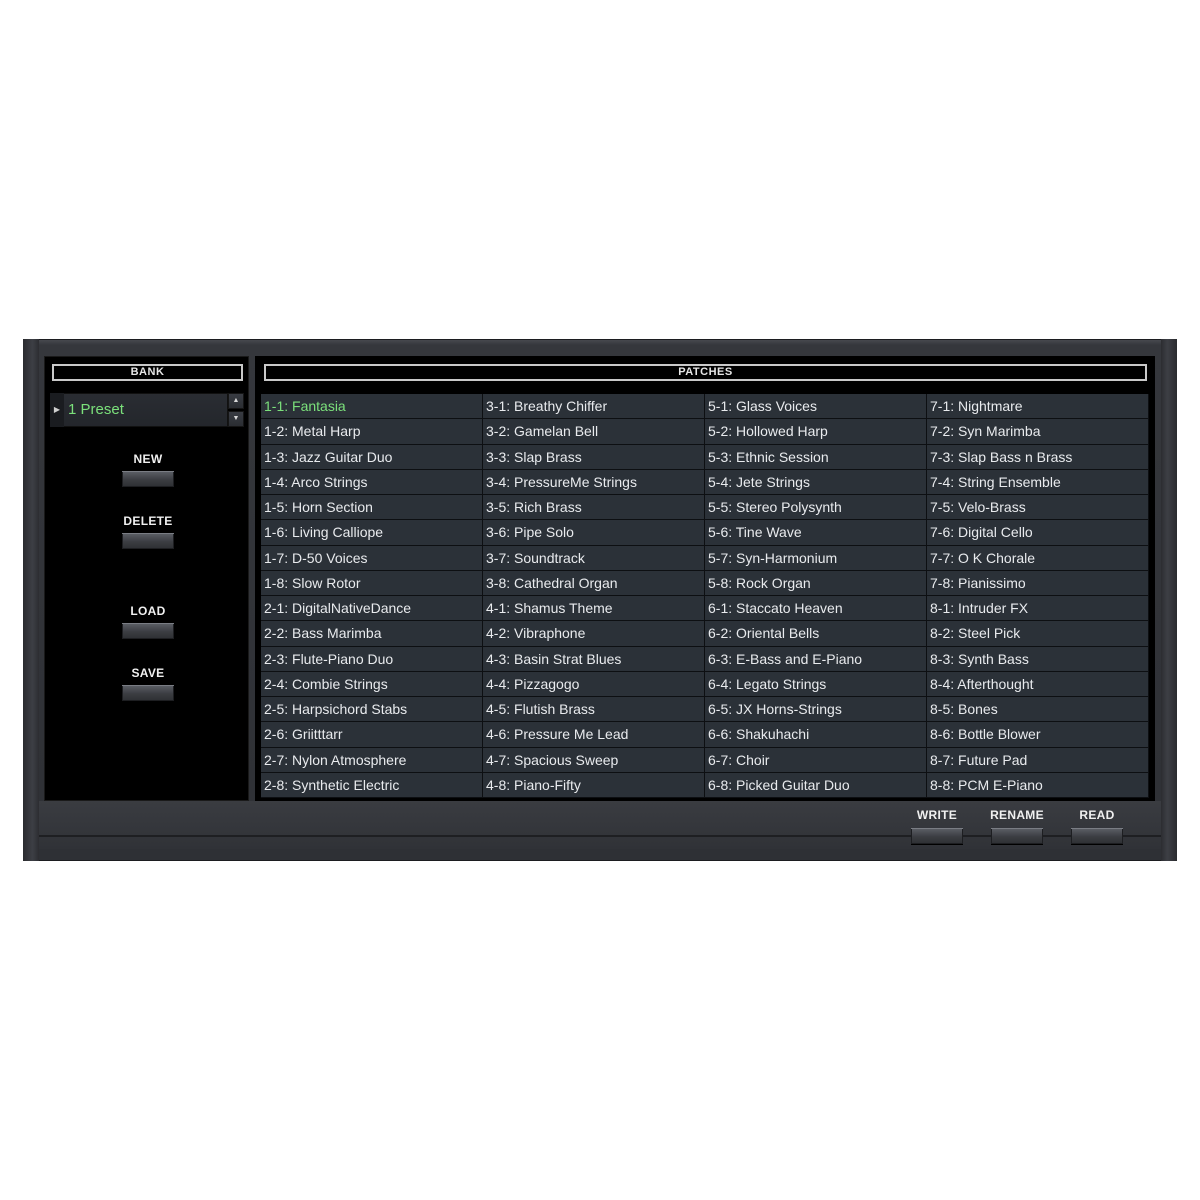 The height and width of the screenshot is (1200, 1200). What do you see at coordinates (815, 582) in the screenshot?
I see `patch-item: 5-8: Rock Organ` at bounding box center [815, 582].